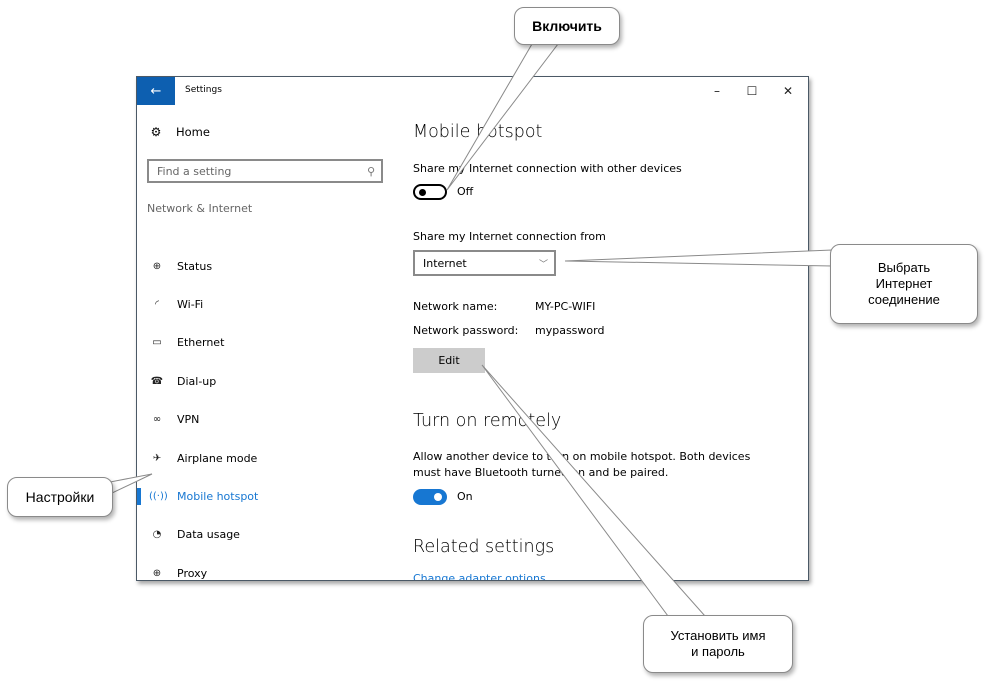 Image resolution: width=990 pixels, height=685 pixels. What do you see at coordinates (698, 258) in the screenshot?
I see `connection-pointer` at bounding box center [698, 258].